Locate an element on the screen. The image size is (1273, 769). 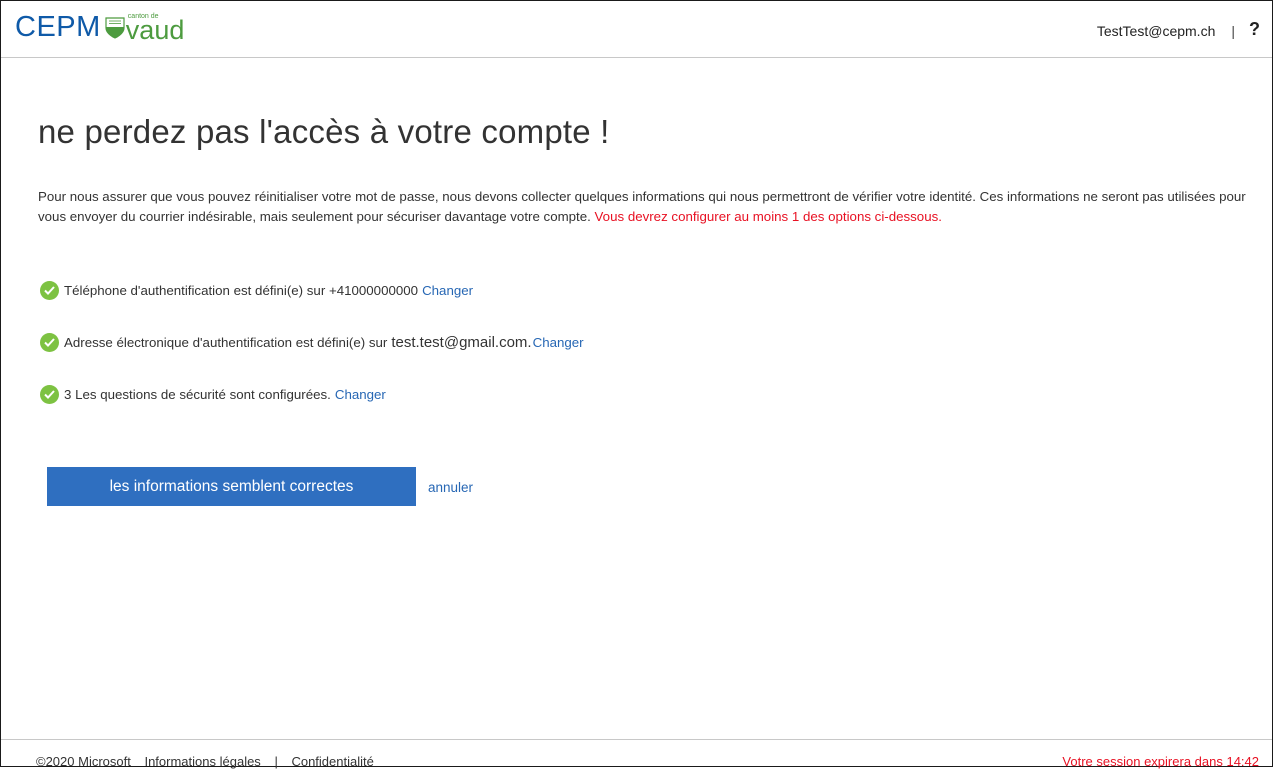
user-email: TestTest@cepm.ch is located at coordinates (1156, 31).